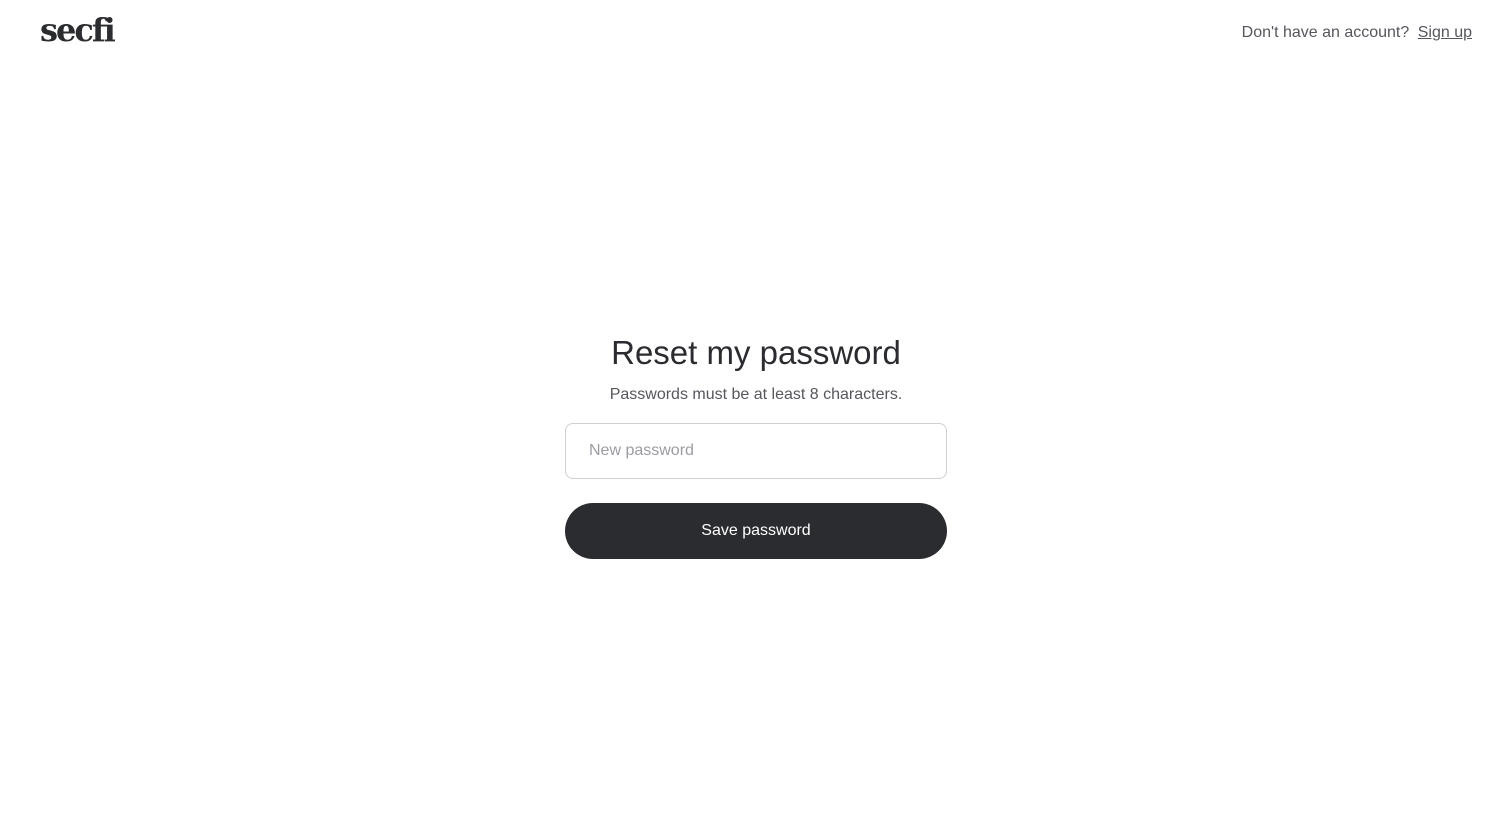 This screenshot has height=814, width=1512. I want to click on new-password-input, so click(756, 451).